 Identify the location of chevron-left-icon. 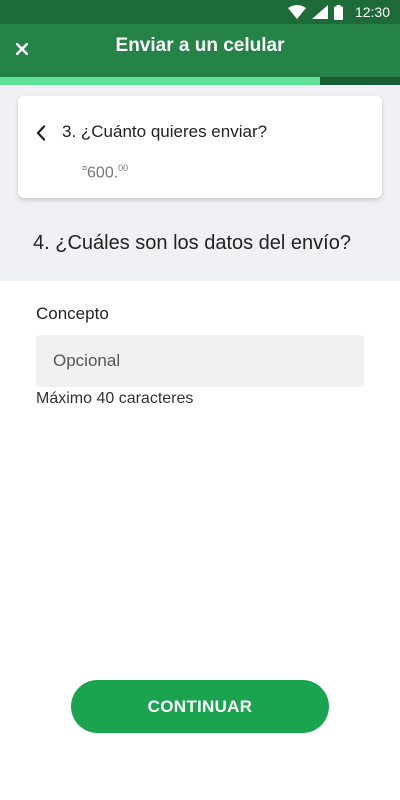
(41, 133).